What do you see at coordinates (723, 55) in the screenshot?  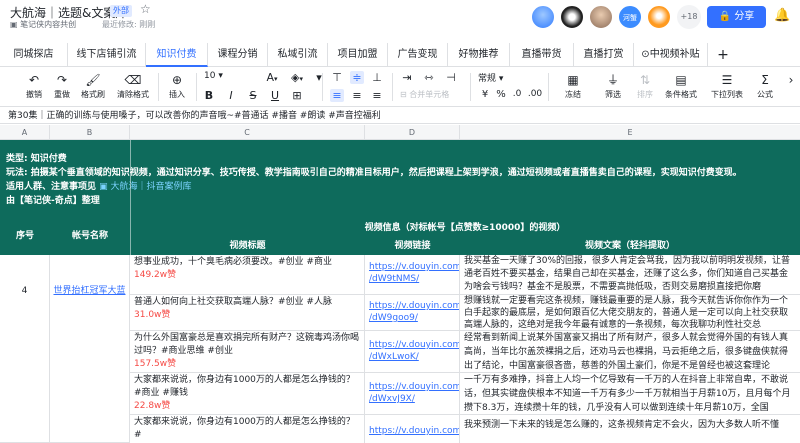 I see `add-sheet-button: +` at bounding box center [723, 55].